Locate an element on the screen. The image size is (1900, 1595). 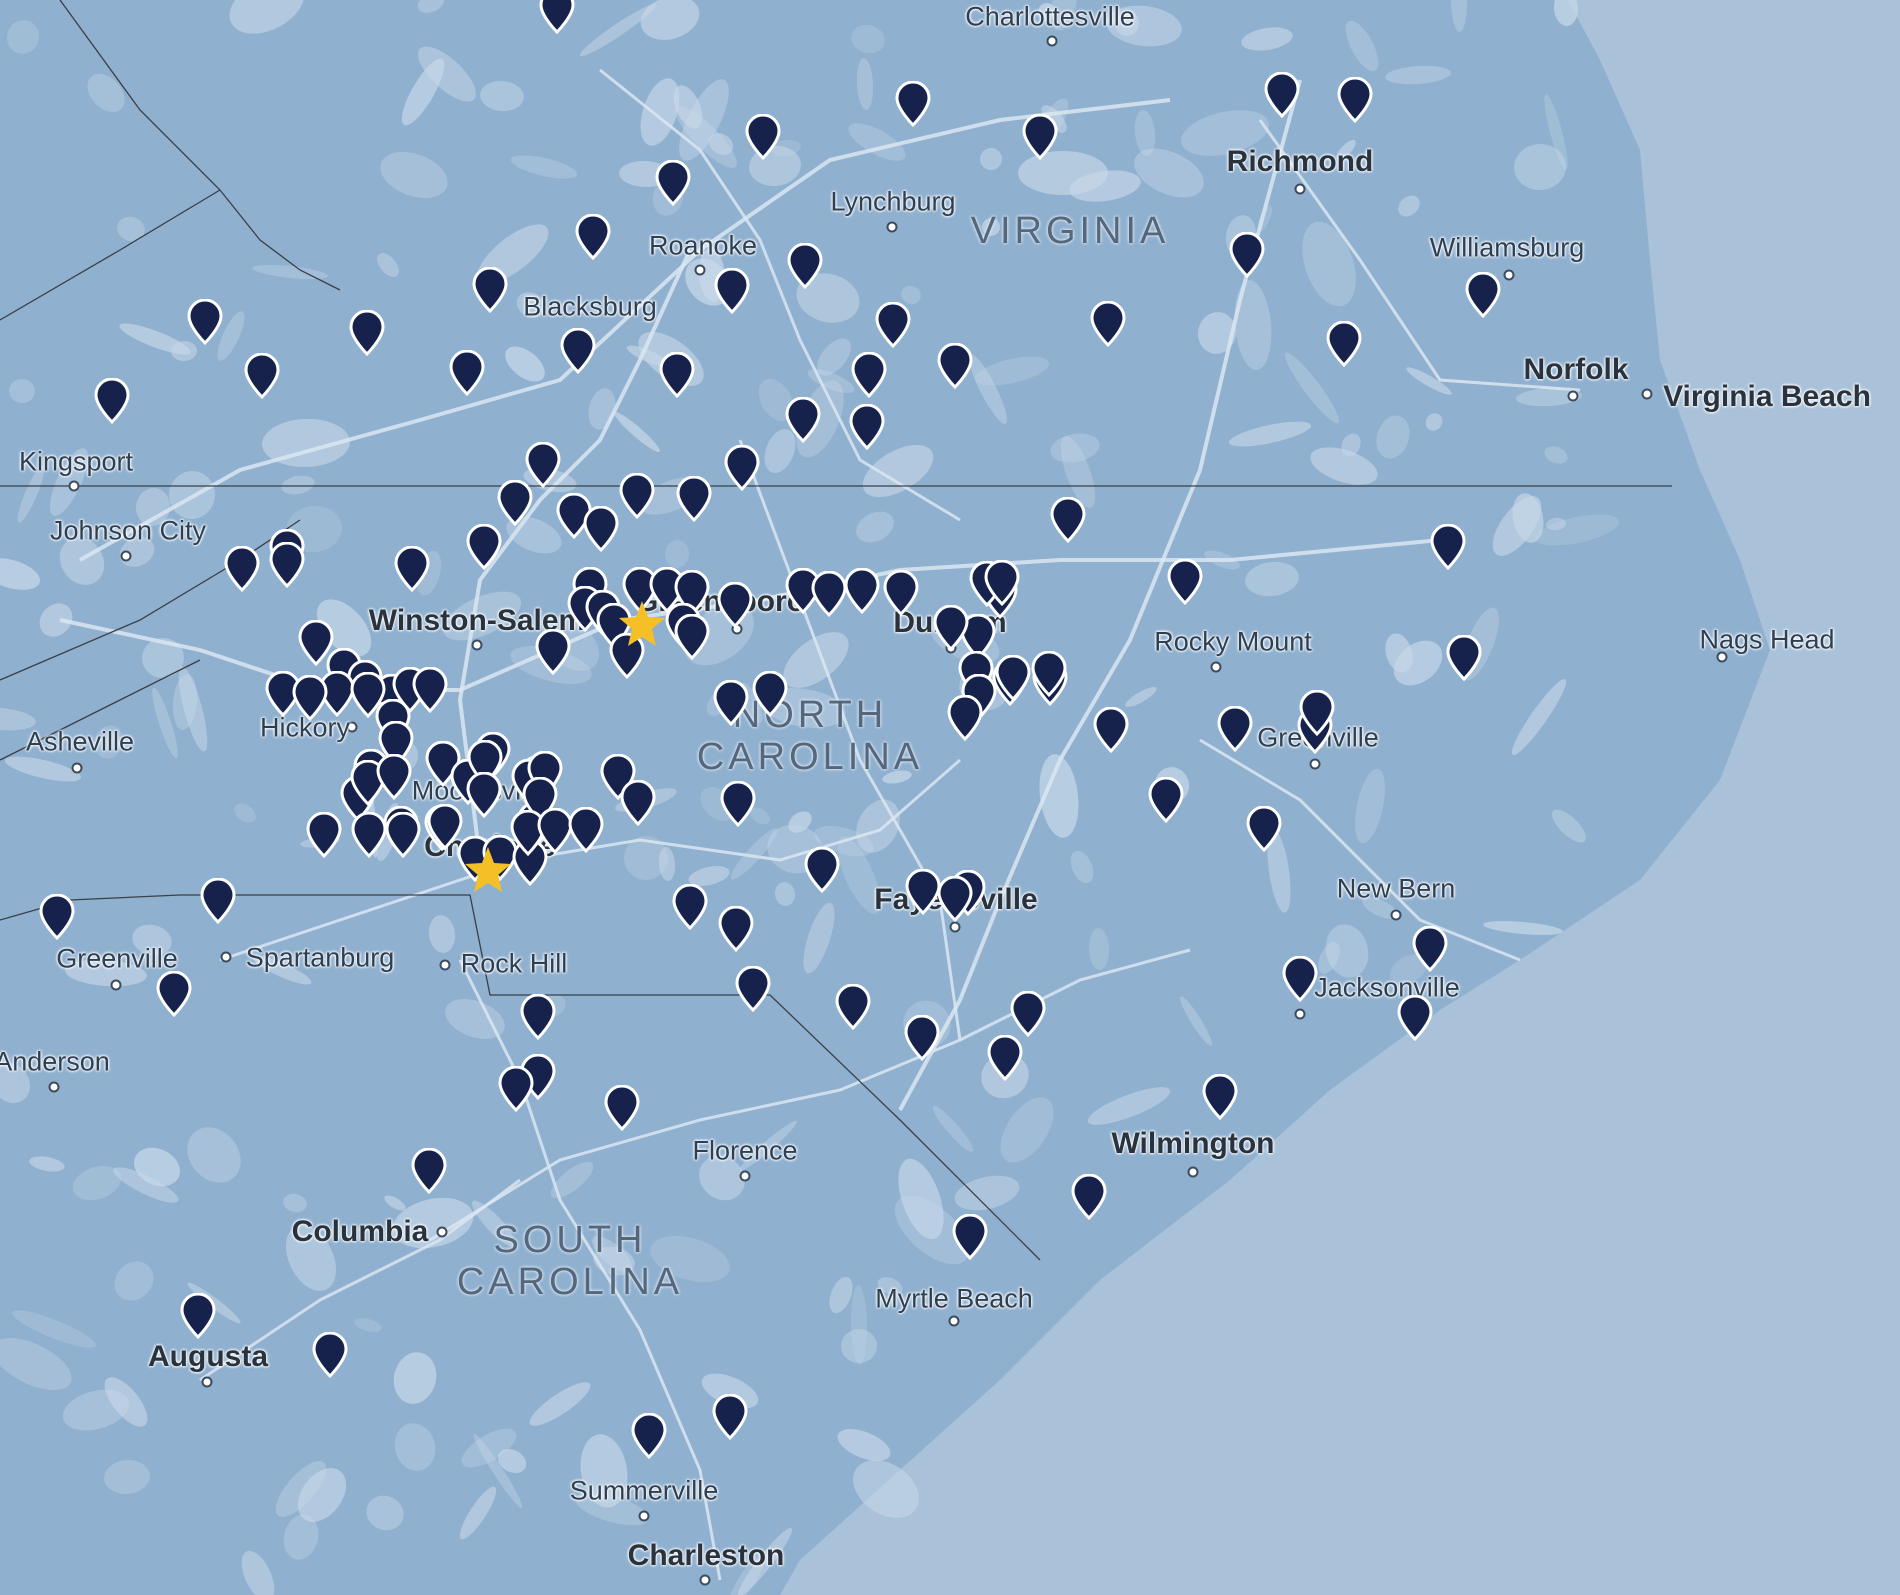
city-label-charlottesville: Charlottesville is located at coordinates (1050, 16).